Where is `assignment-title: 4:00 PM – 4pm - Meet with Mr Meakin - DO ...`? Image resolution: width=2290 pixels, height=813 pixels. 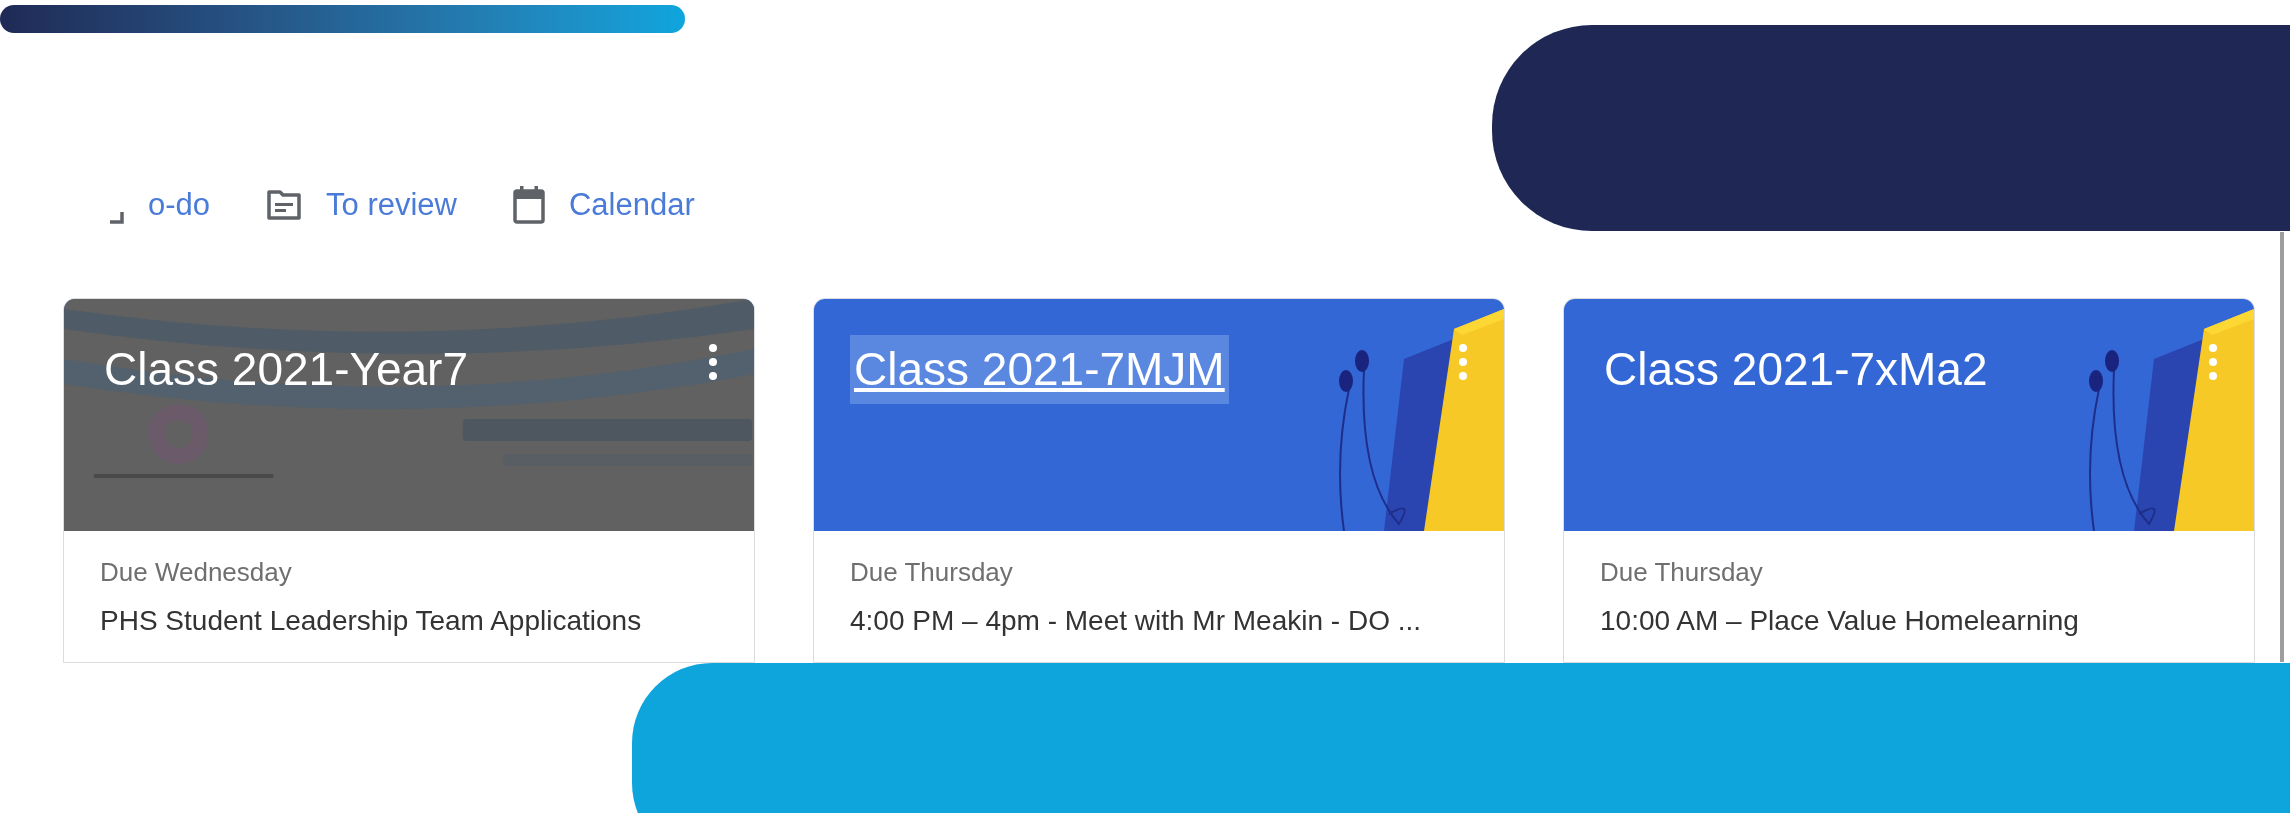 assignment-title: 4:00 PM – 4pm - Meet with Mr Meakin - DO ... is located at coordinates (1159, 621).